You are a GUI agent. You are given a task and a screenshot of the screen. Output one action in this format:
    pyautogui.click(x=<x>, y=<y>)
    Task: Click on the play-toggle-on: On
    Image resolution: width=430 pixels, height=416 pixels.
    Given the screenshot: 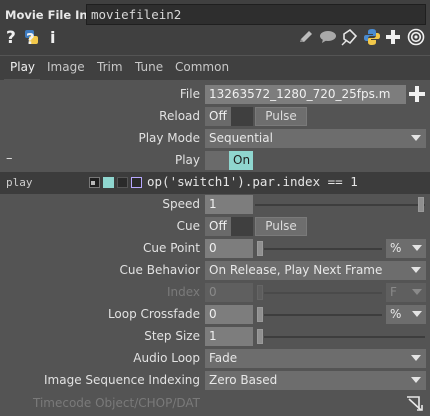 What is the action you would take?
    pyautogui.click(x=241, y=160)
    